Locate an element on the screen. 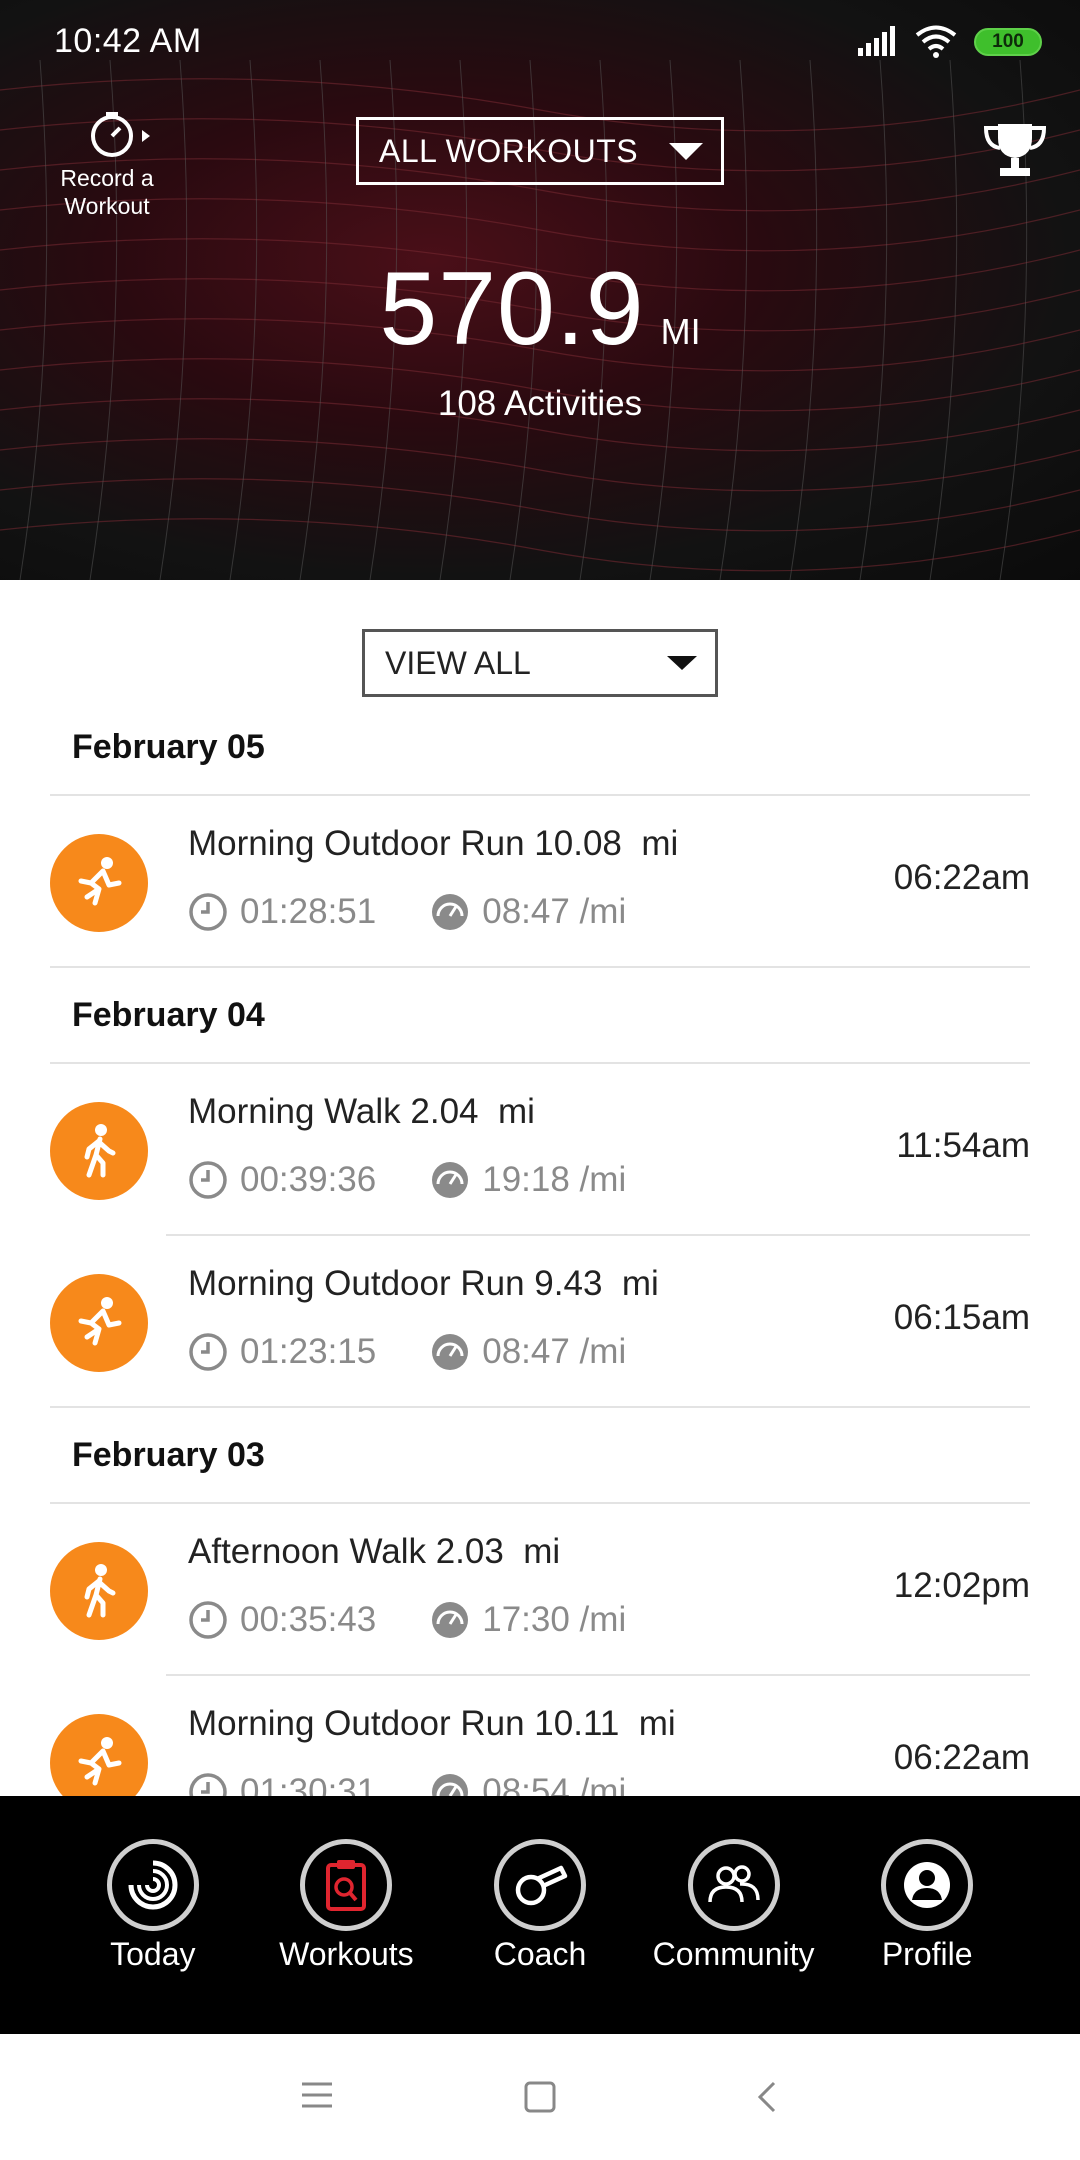 Image resolution: width=1080 pixels, height=2160 pixels. date-header: February 03 is located at coordinates (540, 1456).